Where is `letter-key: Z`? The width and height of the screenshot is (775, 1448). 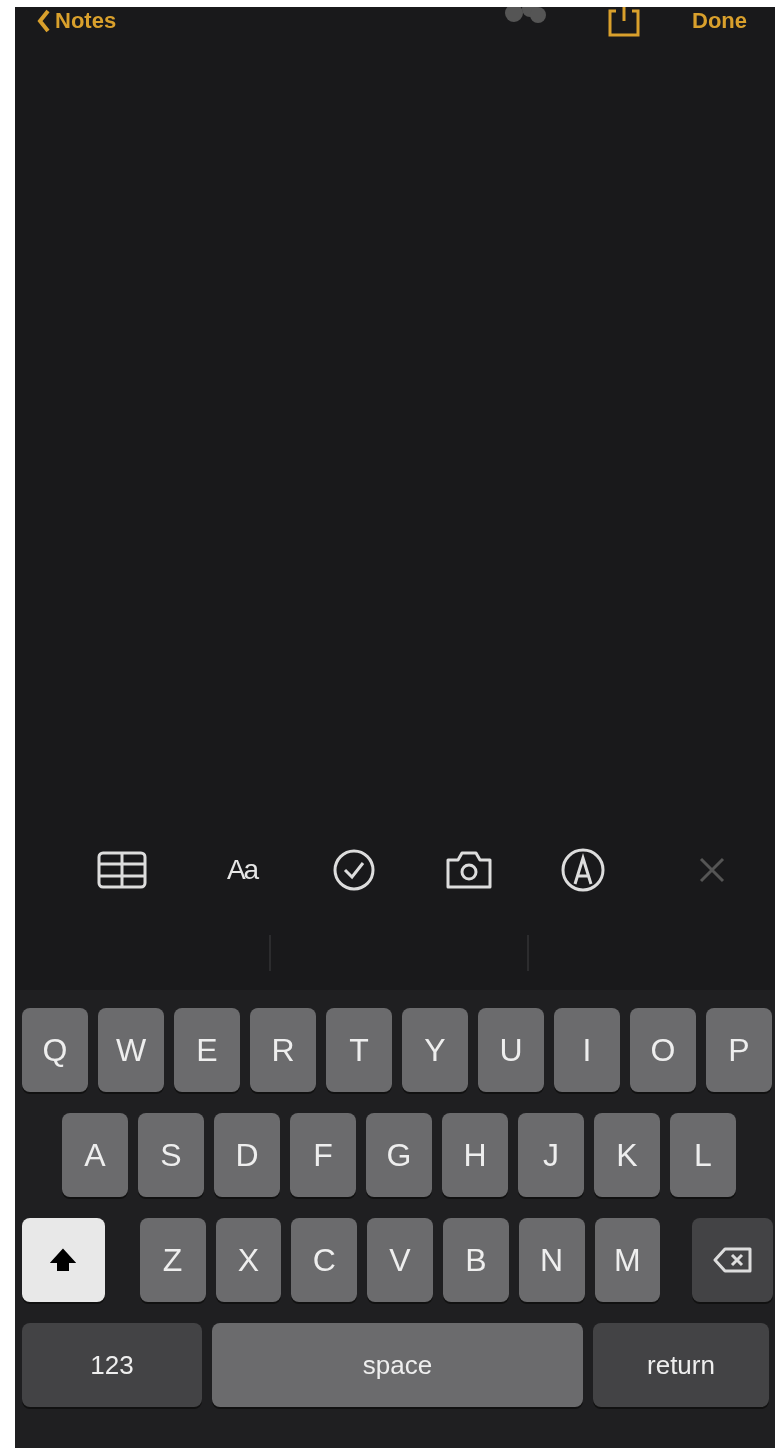
letter-key: Z is located at coordinates (172, 1260).